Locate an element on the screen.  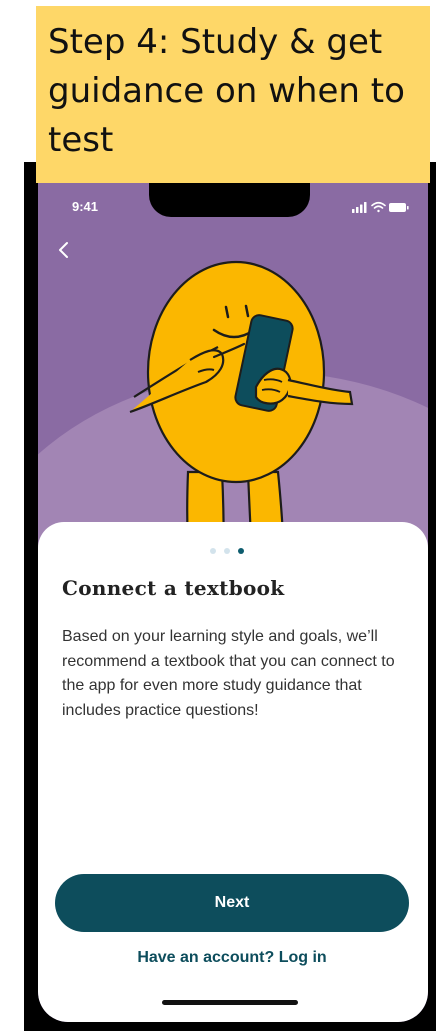
home-indicator is located at coordinates (230, 1002).